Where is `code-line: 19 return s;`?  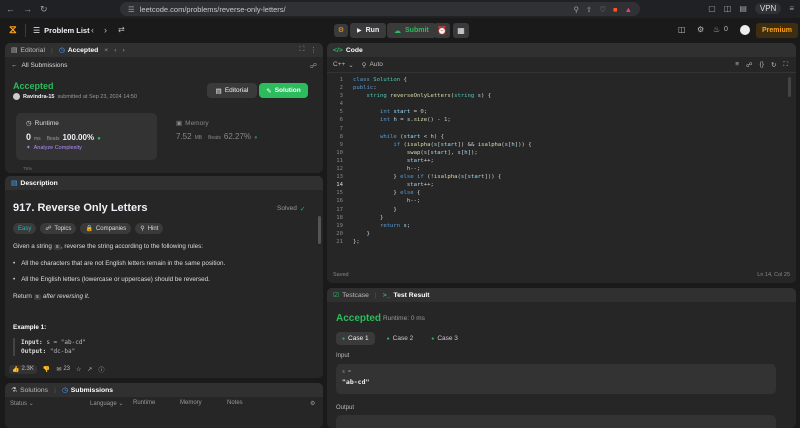
code-line: 19 return s; is located at coordinates (561, 226).